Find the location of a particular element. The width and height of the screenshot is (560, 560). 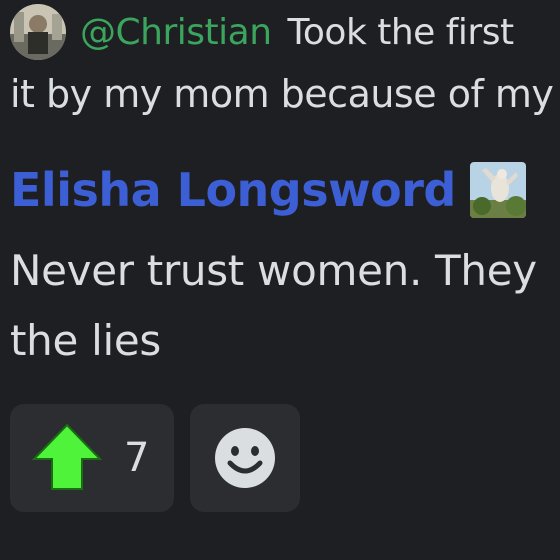

message-line: Never trust women. They is located at coordinates (273, 270).